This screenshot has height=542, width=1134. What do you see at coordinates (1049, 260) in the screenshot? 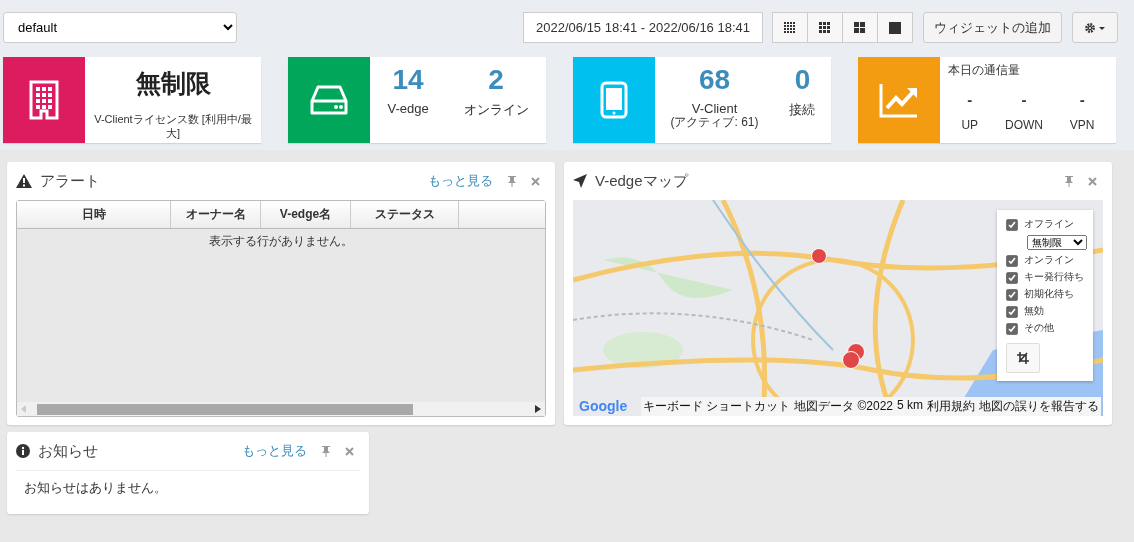
I see `filter-label: オンライン` at bounding box center [1049, 260].